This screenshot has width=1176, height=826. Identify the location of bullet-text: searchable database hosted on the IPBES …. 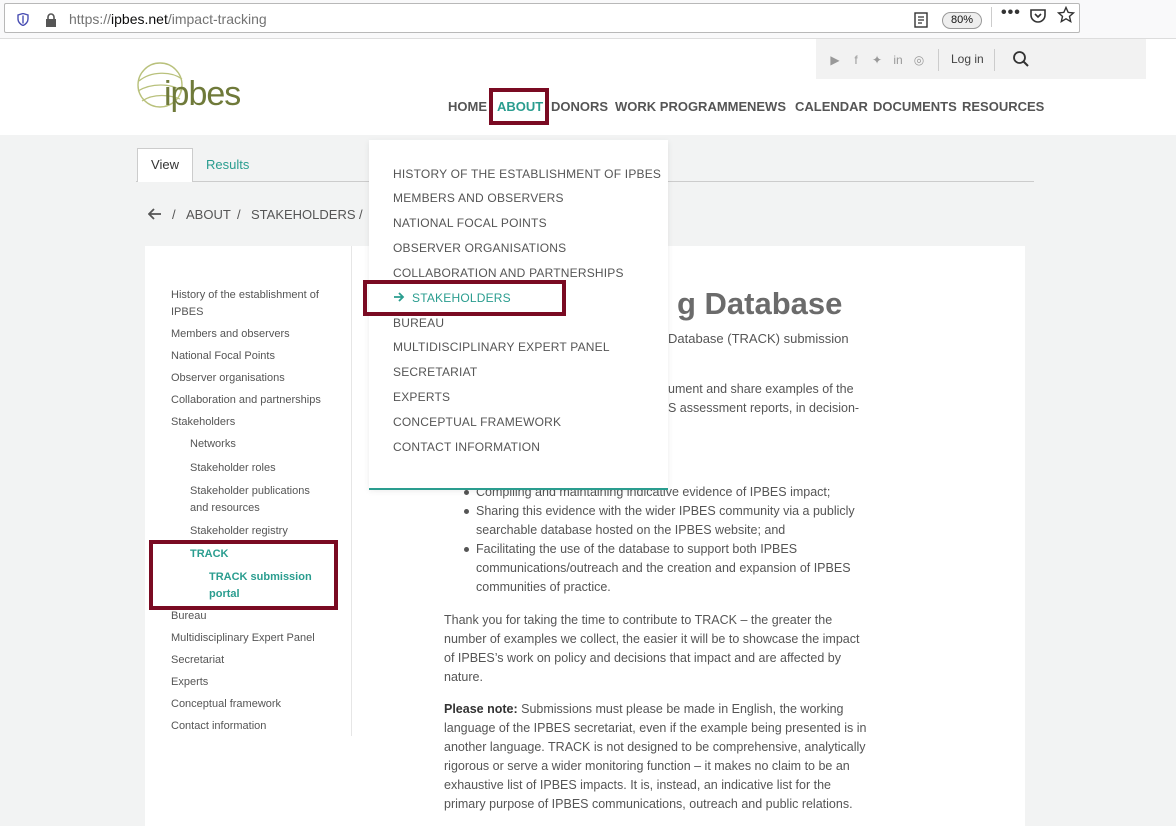
(631, 530).